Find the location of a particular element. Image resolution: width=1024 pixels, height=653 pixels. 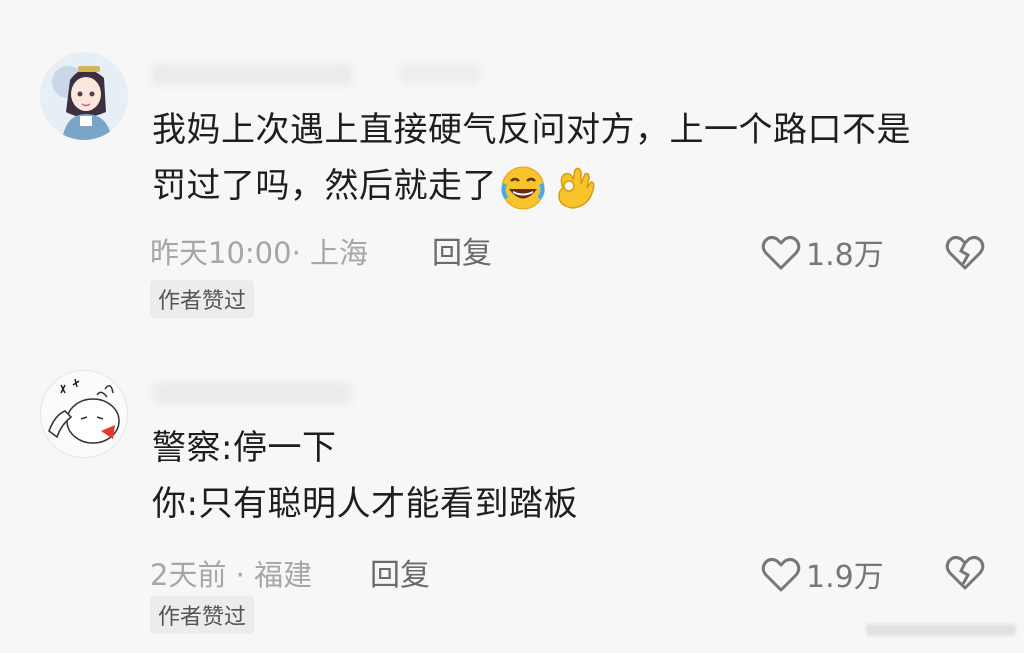

like-button: 1.8万 is located at coordinates (822, 252).